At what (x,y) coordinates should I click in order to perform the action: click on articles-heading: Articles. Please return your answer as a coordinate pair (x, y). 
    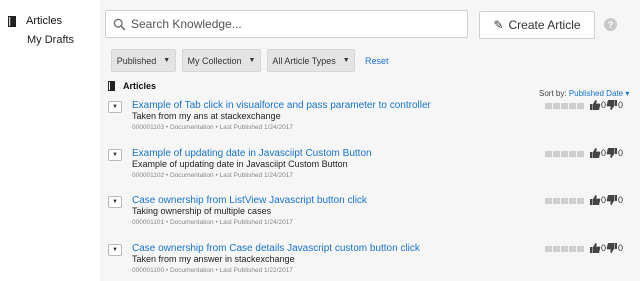
    Looking at the image, I should click on (132, 86).